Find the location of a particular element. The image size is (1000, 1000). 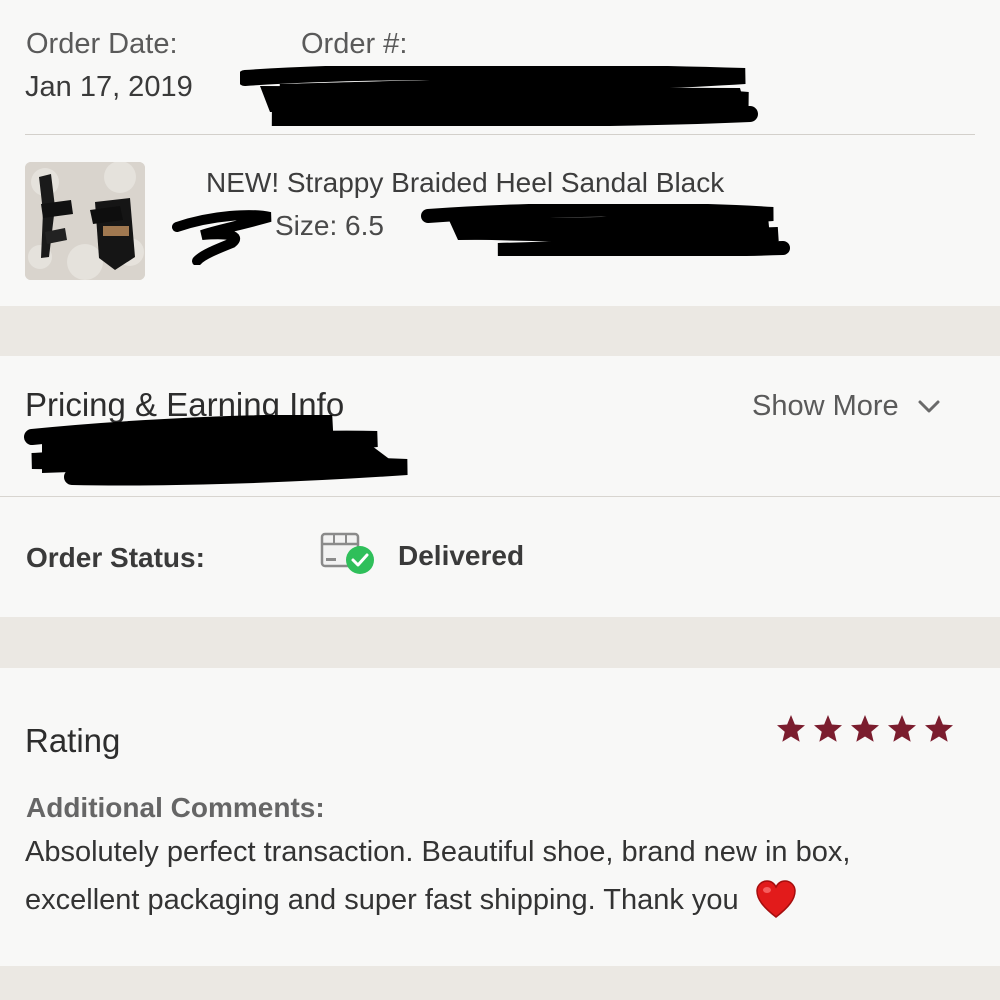

rating-heading: Rating is located at coordinates (73, 740).